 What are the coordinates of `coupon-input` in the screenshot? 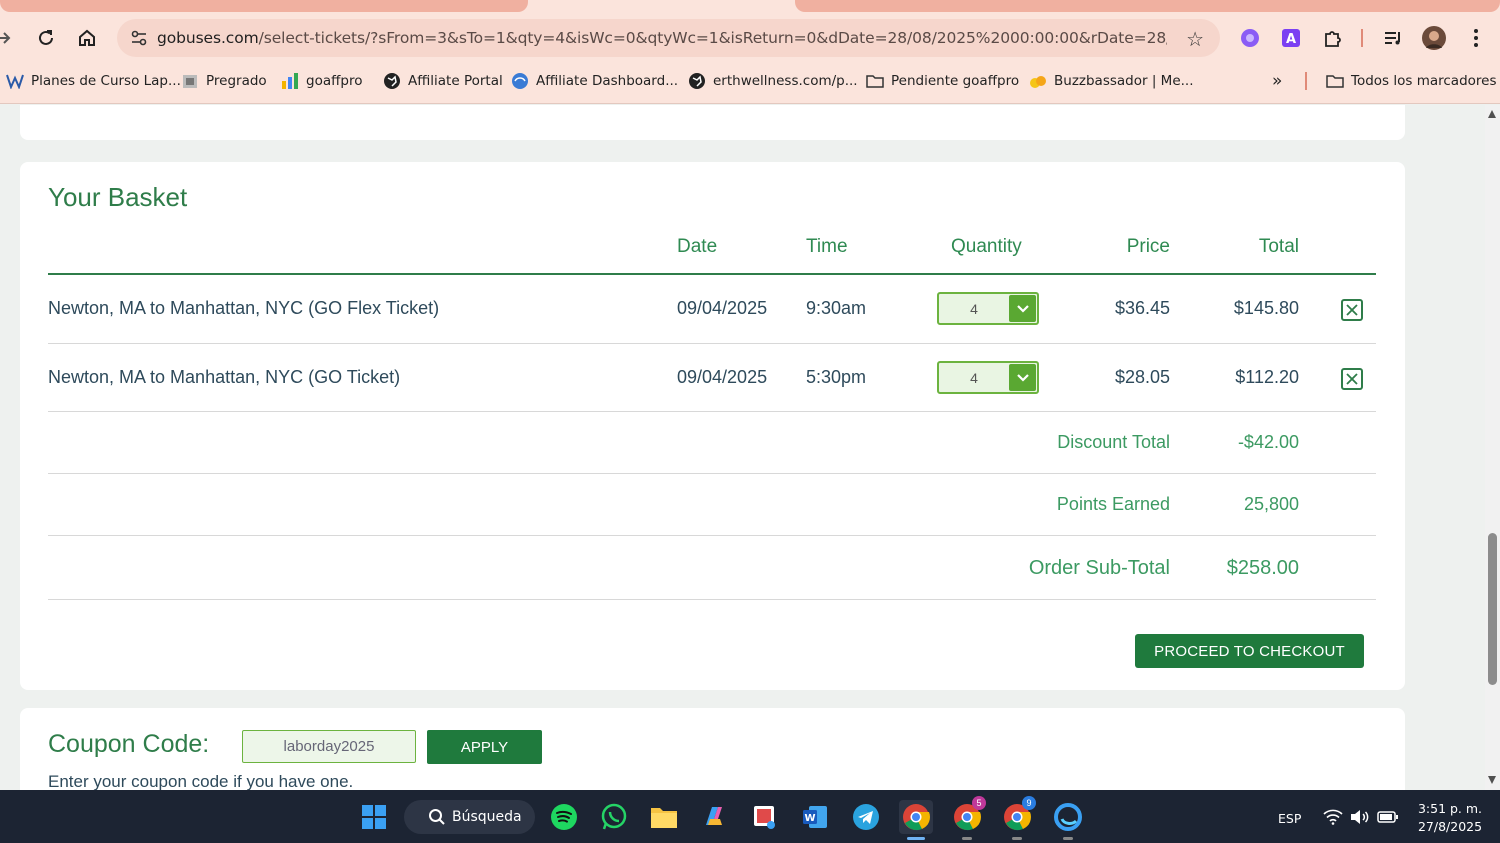 It's located at (329, 746).